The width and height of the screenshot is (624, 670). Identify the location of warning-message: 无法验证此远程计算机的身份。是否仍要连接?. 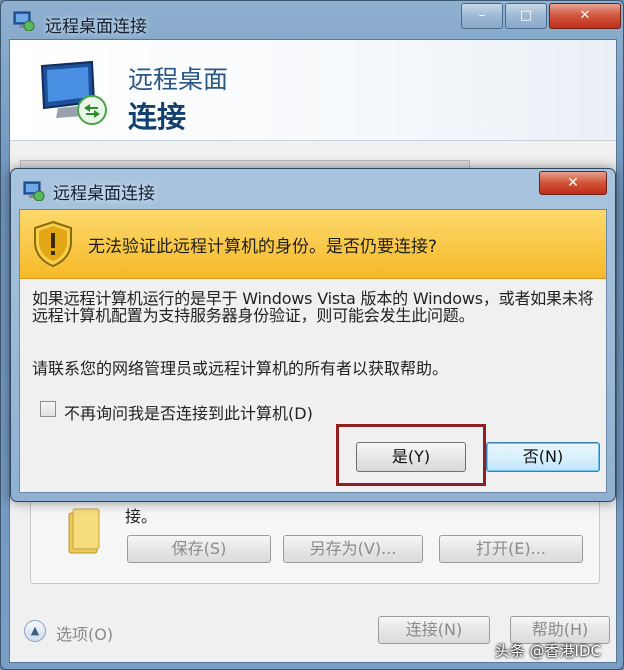
(263, 247).